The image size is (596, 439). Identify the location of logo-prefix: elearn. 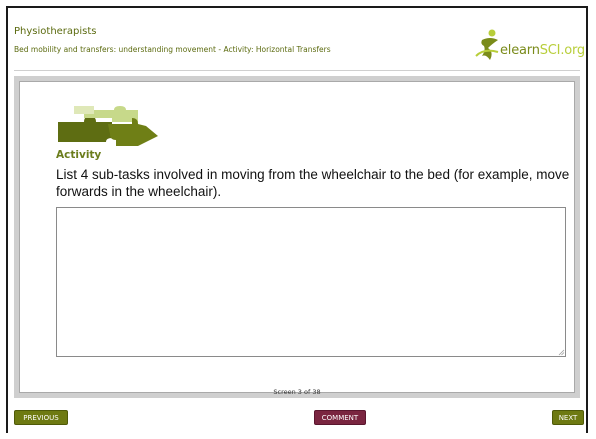
(520, 50).